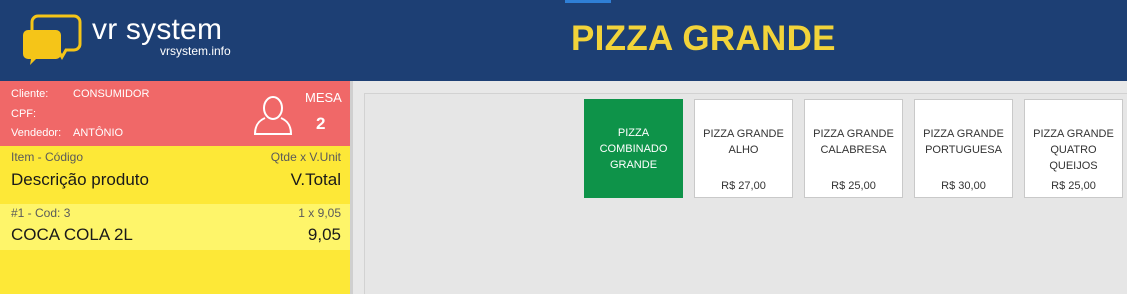  Describe the element at coordinates (315, 179) in the screenshot. I see `total-header: V.Total` at that location.